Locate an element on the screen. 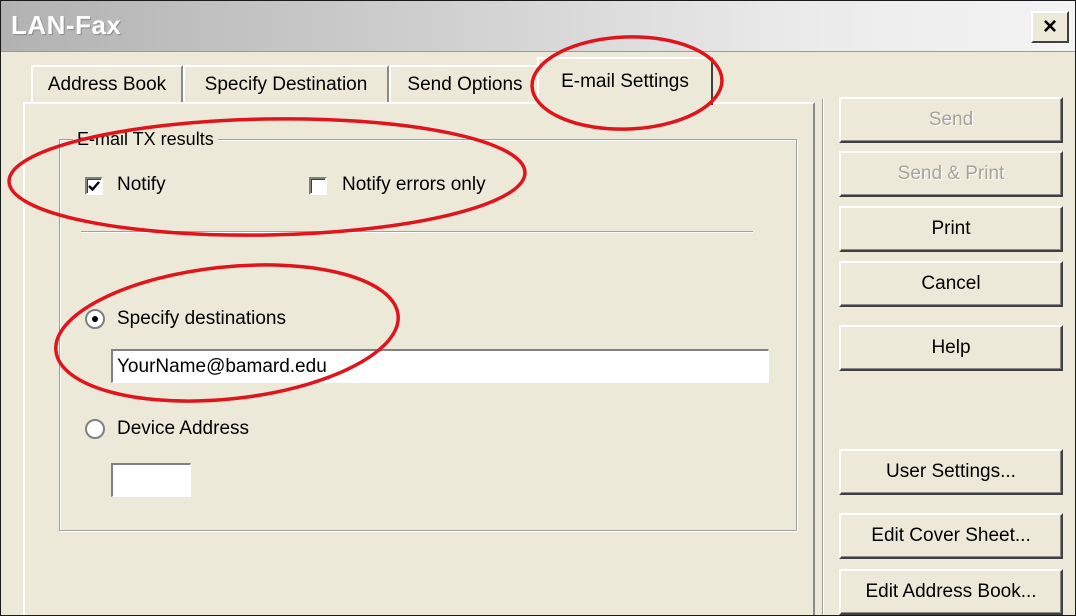  check-icon is located at coordinates (94, 186).